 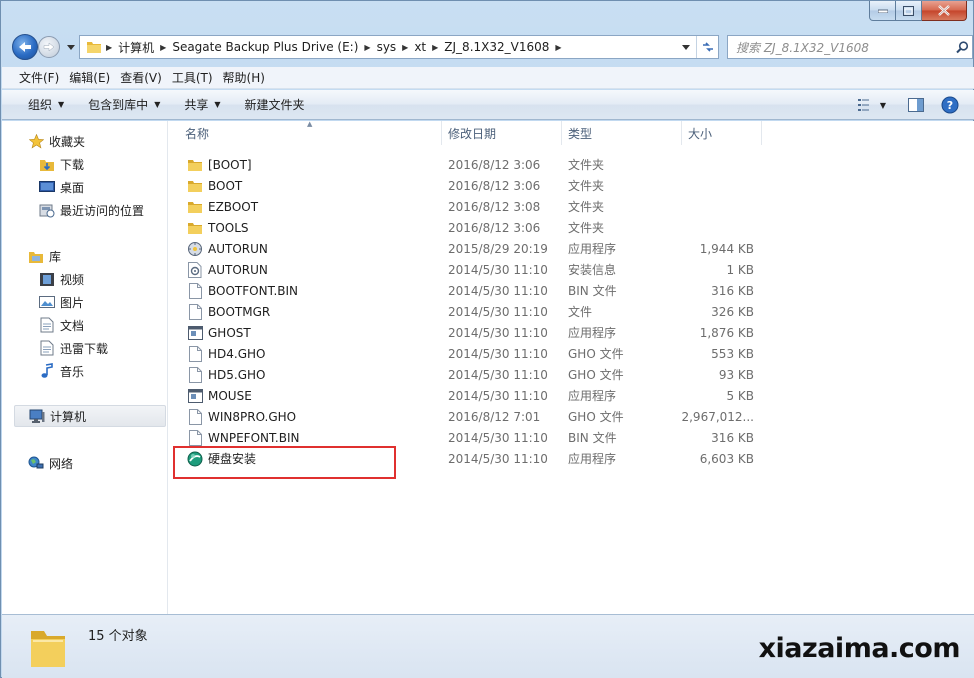 I want to click on sidebar-favorites: 收藏夹, so click(x=56, y=141).